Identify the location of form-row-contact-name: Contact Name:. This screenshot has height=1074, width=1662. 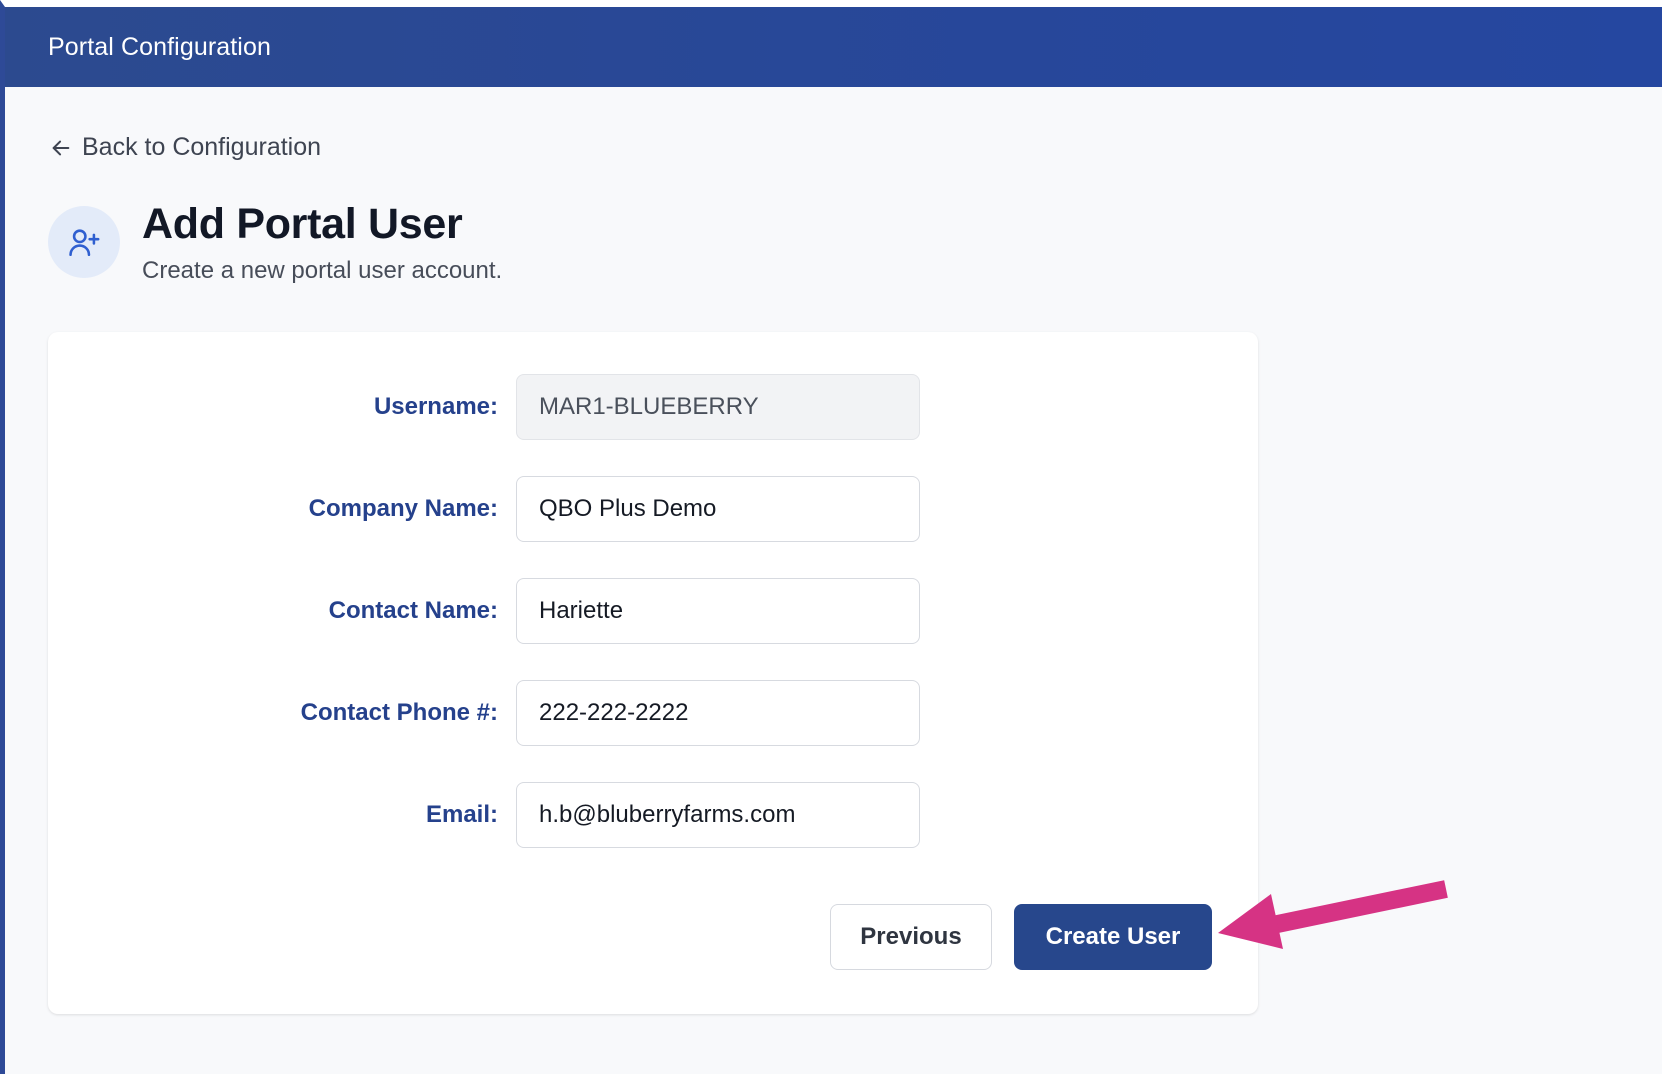
(653, 611).